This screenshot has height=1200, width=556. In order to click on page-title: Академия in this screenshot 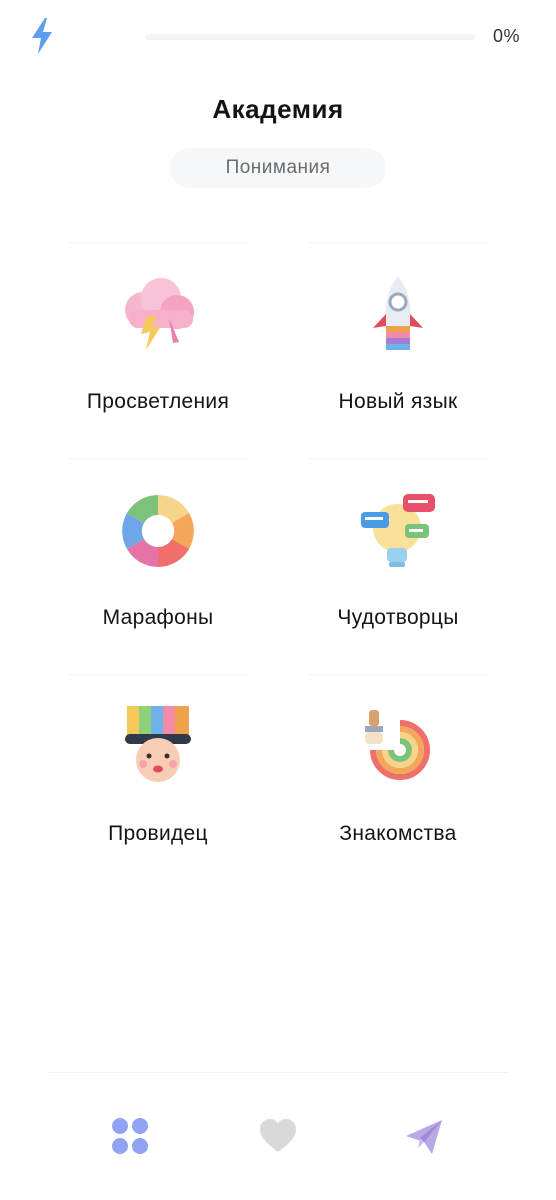, I will do `click(278, 109)`.